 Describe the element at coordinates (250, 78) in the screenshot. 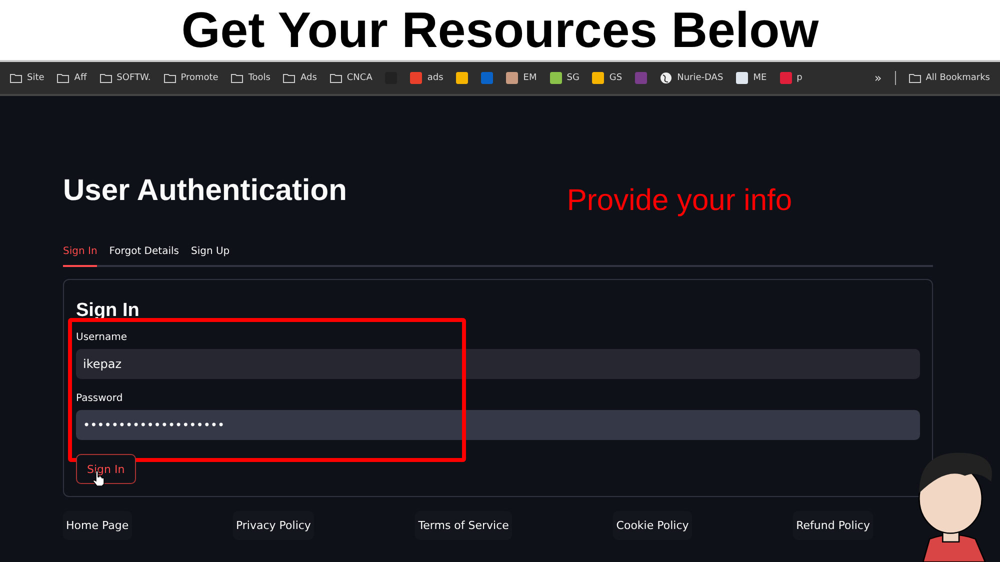

I see `bookmark: Tools` at that location.